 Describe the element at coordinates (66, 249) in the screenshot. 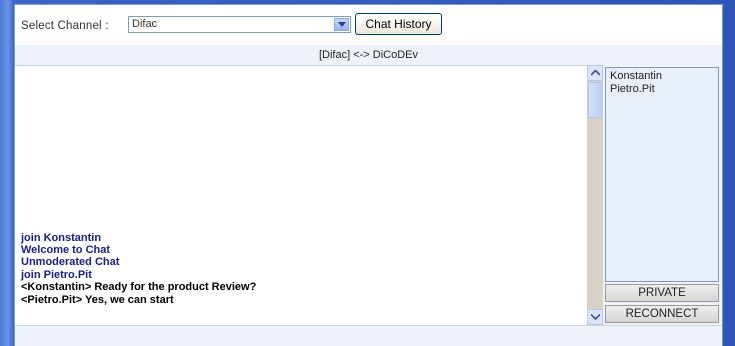

I see `chat-message: Welcome to Chat` at that location.